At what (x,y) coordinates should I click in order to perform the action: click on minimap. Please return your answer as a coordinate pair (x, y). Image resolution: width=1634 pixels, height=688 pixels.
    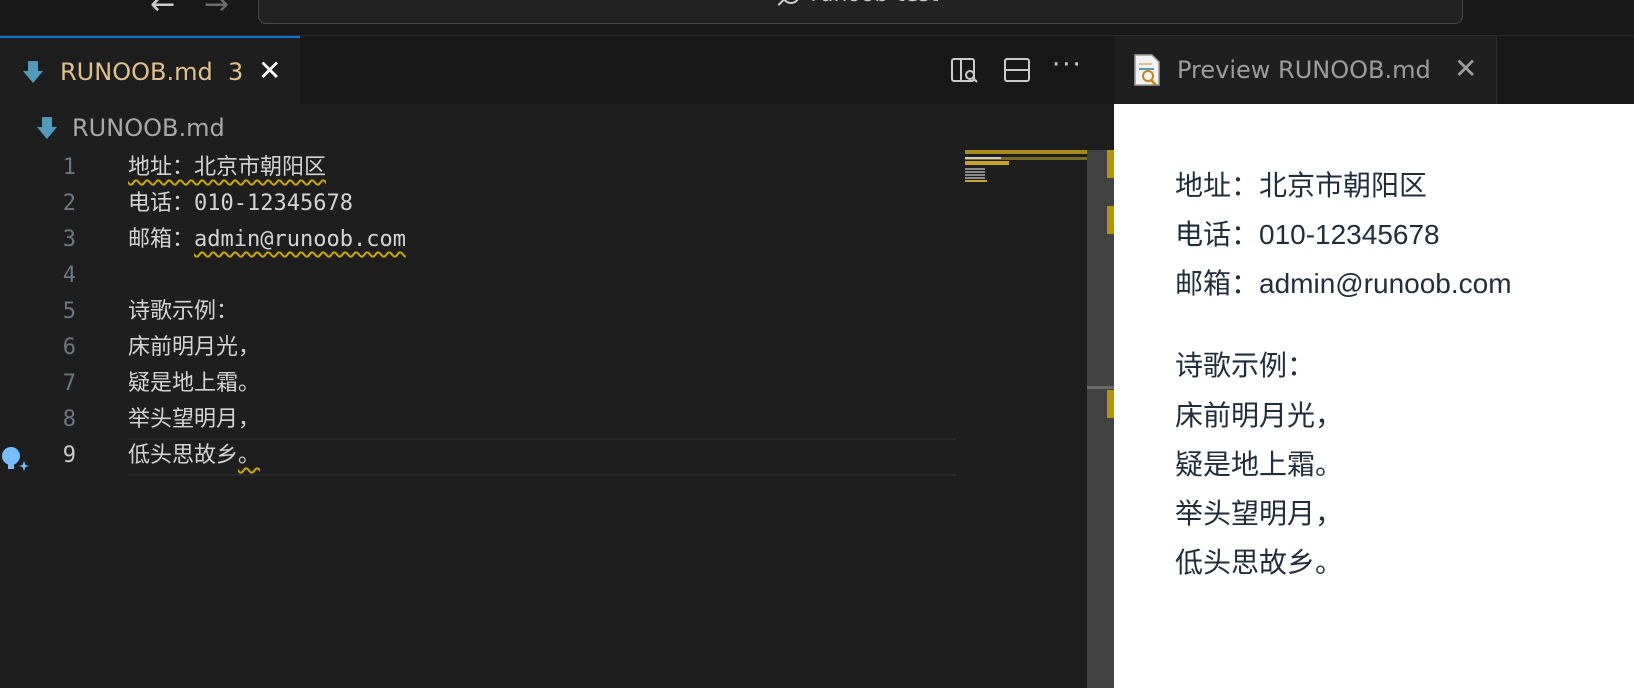
    Looking at the image, I should click on (1026, 419).